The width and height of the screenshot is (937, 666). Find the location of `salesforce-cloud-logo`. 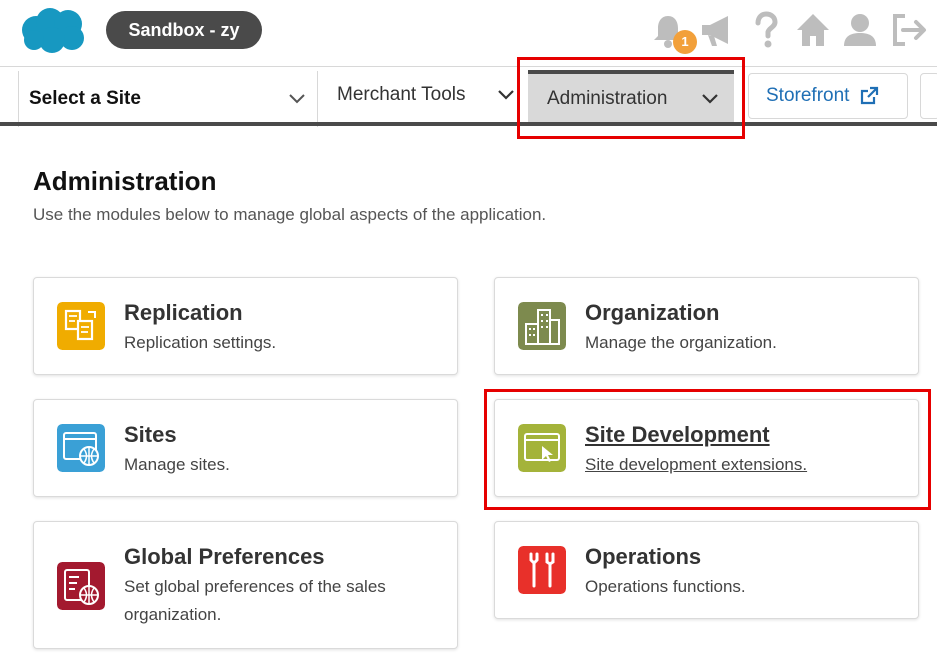

salesforce-cloud-logo is located at coordinates (54, 30).